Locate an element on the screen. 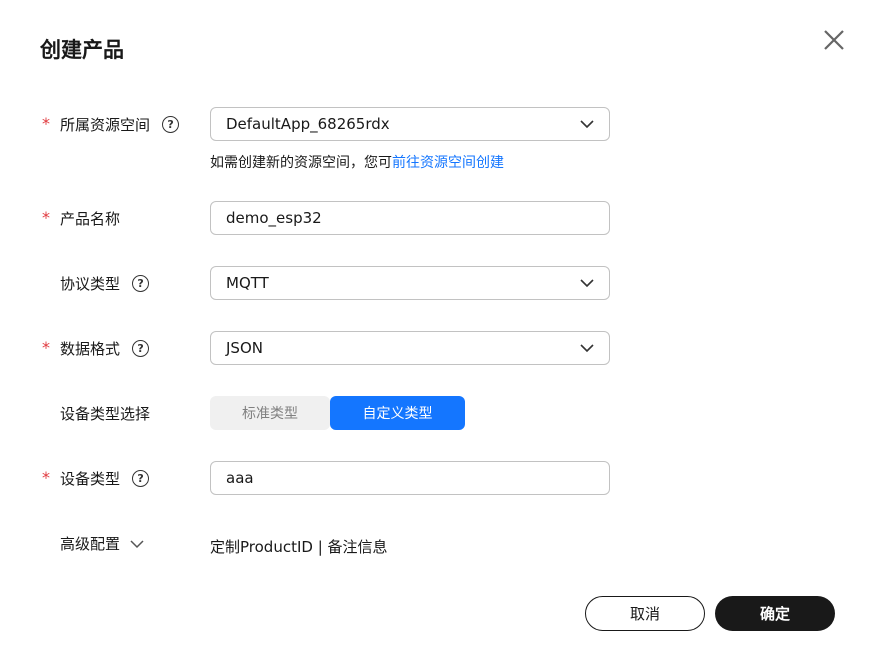  close-icon is located at coordinates (834, 40).